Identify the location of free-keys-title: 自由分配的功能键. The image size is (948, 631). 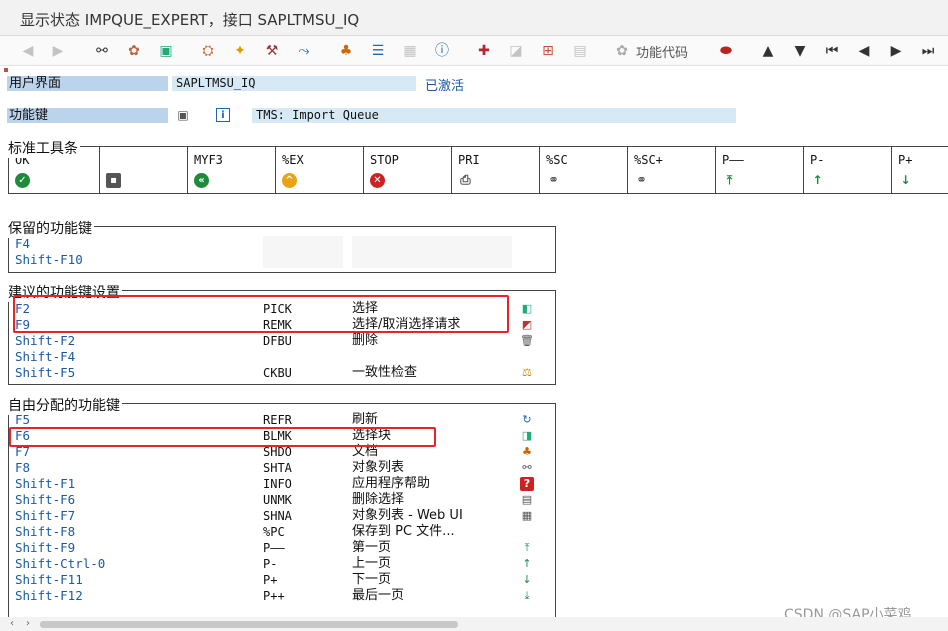
(65, 405).